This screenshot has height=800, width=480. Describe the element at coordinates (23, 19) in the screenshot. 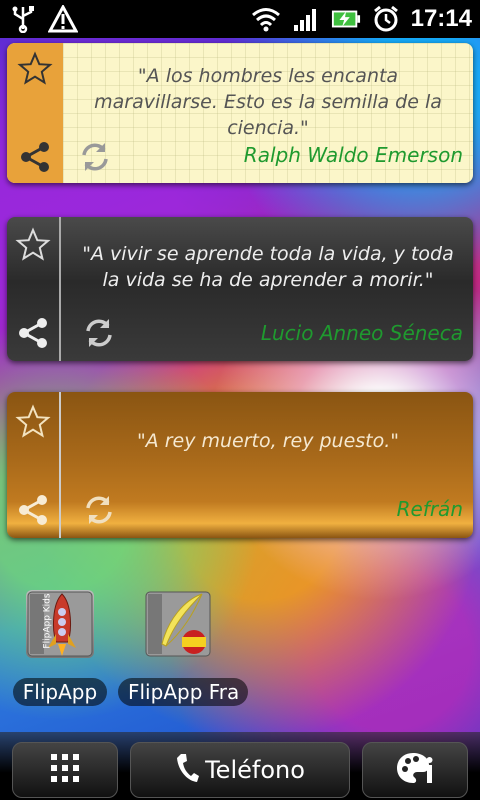

I see `usb-icon` at that location.